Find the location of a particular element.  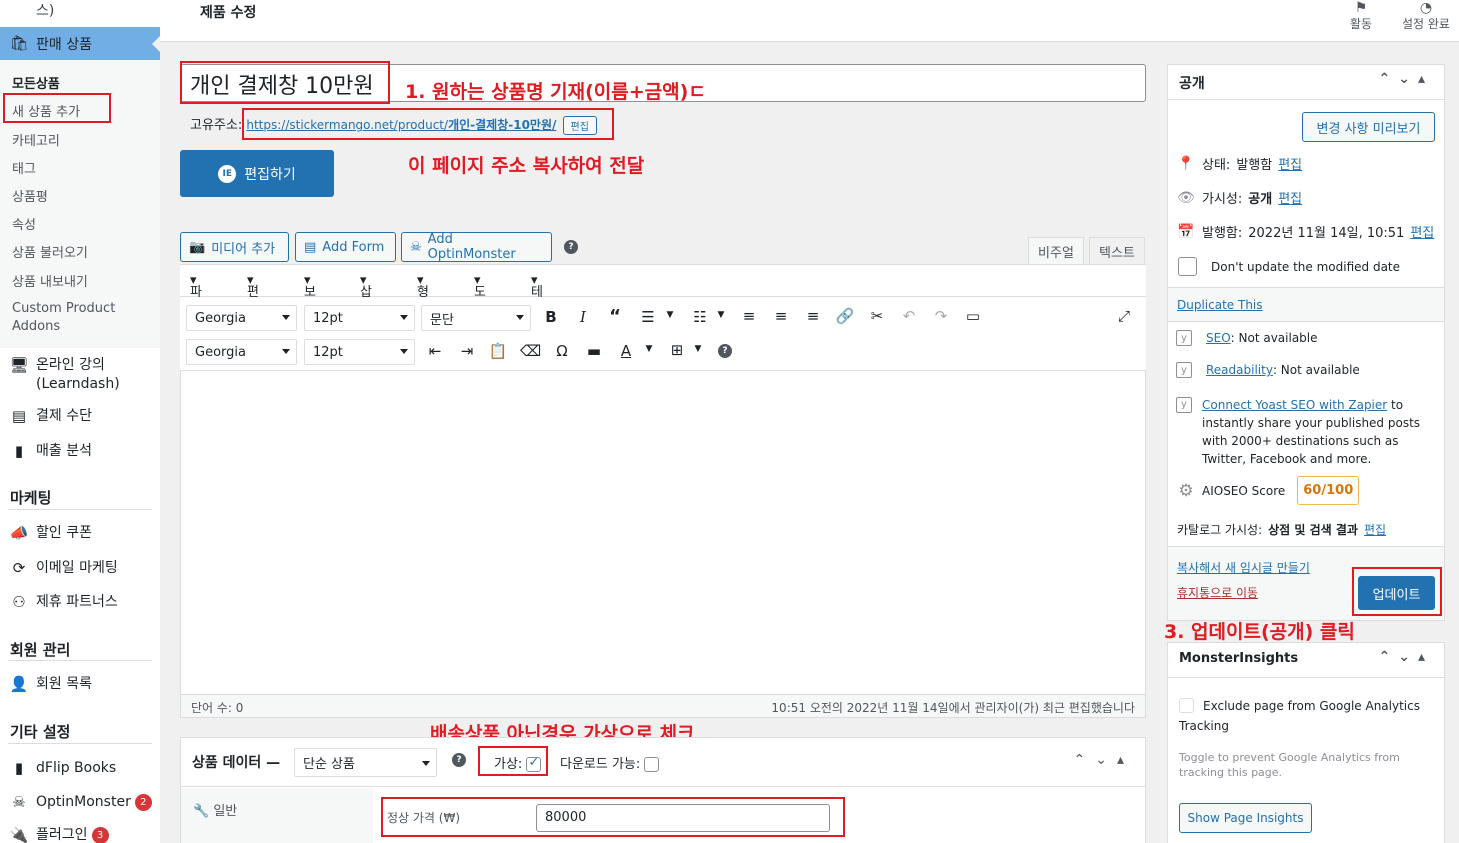

exclude-tracking-toggle is located at coordinates (1186, 705).